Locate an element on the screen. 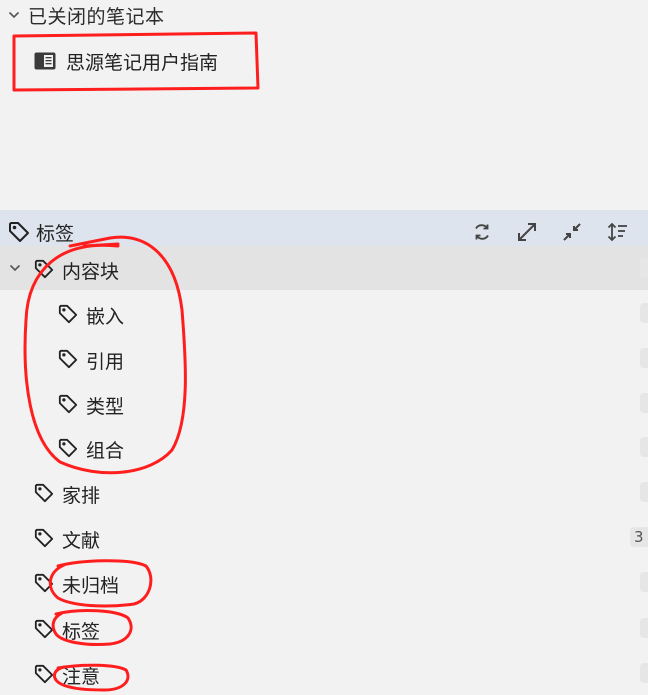 This screenshot has height=695, width=648. closed-notebooks-header: 已关闭的笔记本 is located at coordinates (324, 15).